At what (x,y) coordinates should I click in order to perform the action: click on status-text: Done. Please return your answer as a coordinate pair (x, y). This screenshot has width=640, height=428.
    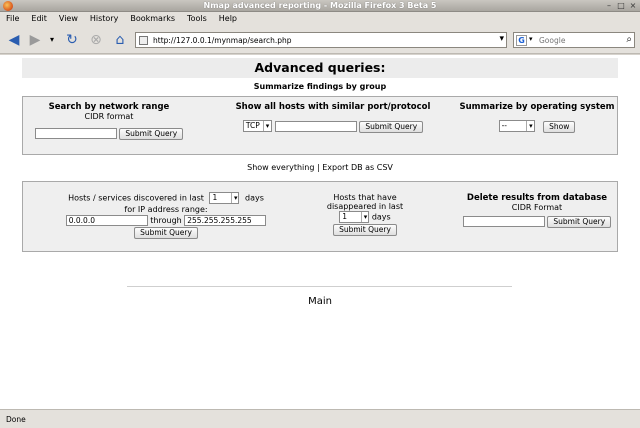
    Looking at the image, I should click on (16, 419).